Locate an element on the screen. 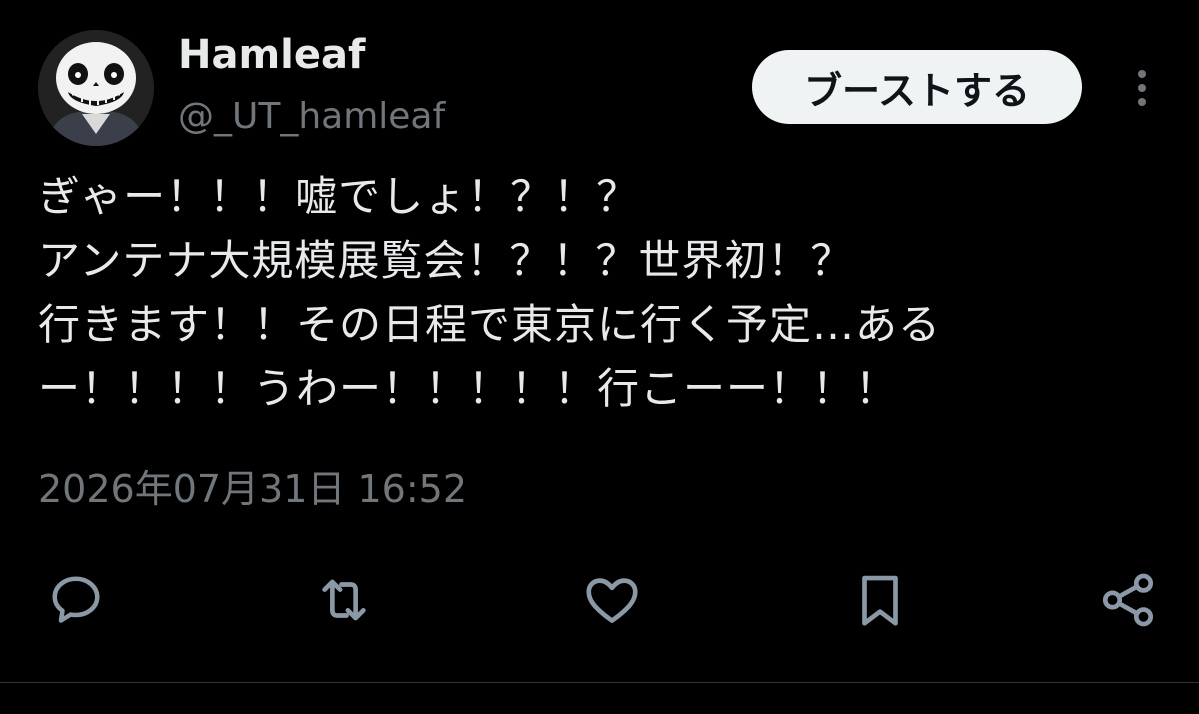  share-icon is located at coordinates (1128, 600).